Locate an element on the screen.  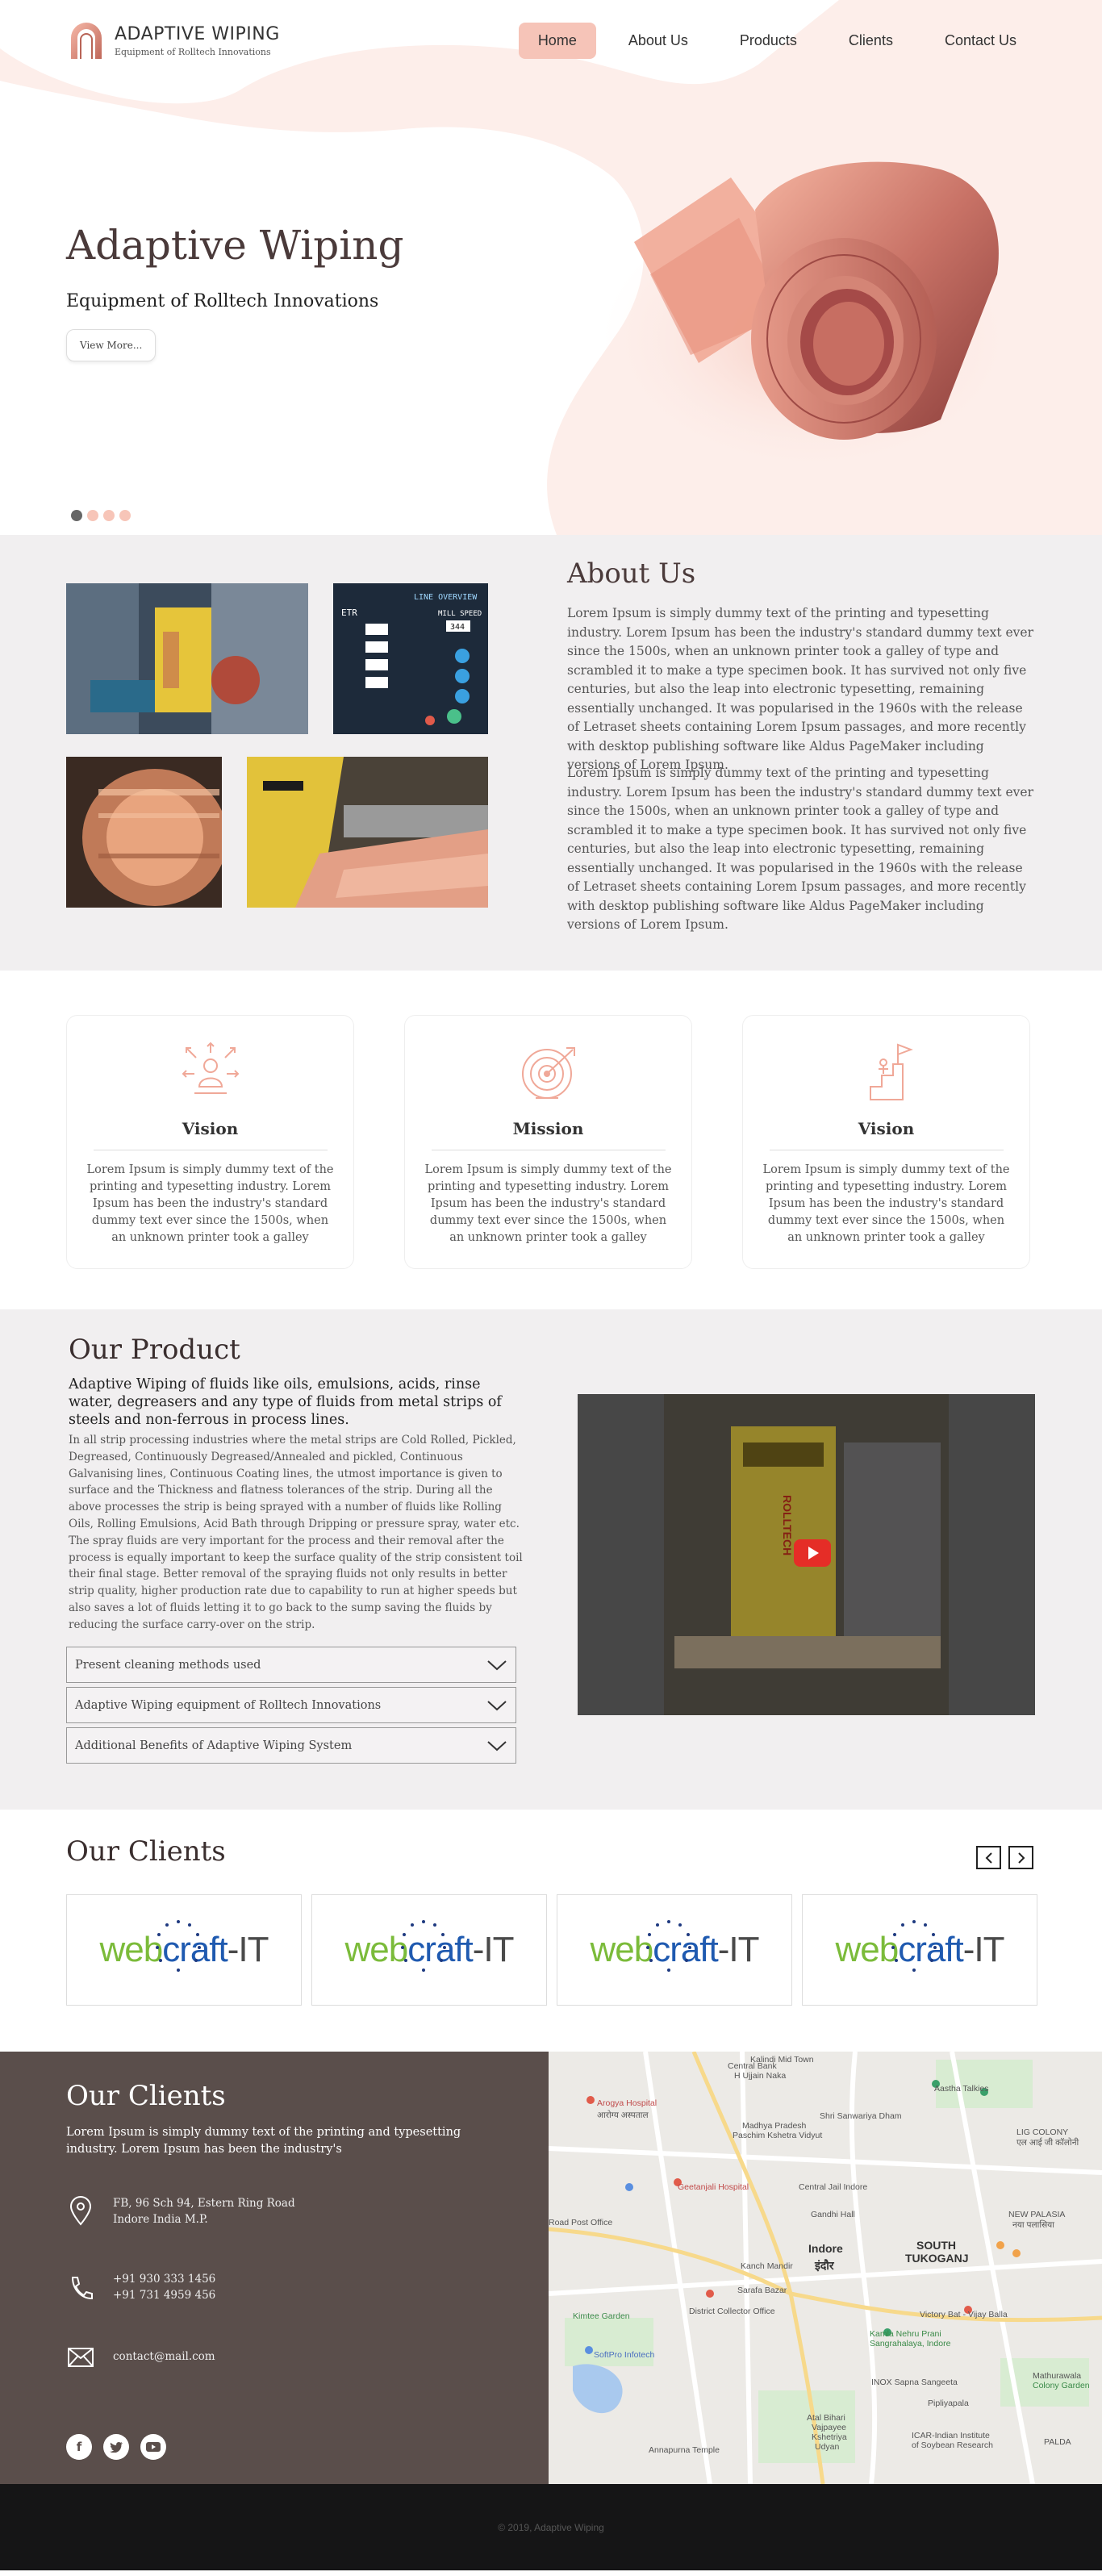
map-label: Road Post Office is located at coordinates (581, 2222).